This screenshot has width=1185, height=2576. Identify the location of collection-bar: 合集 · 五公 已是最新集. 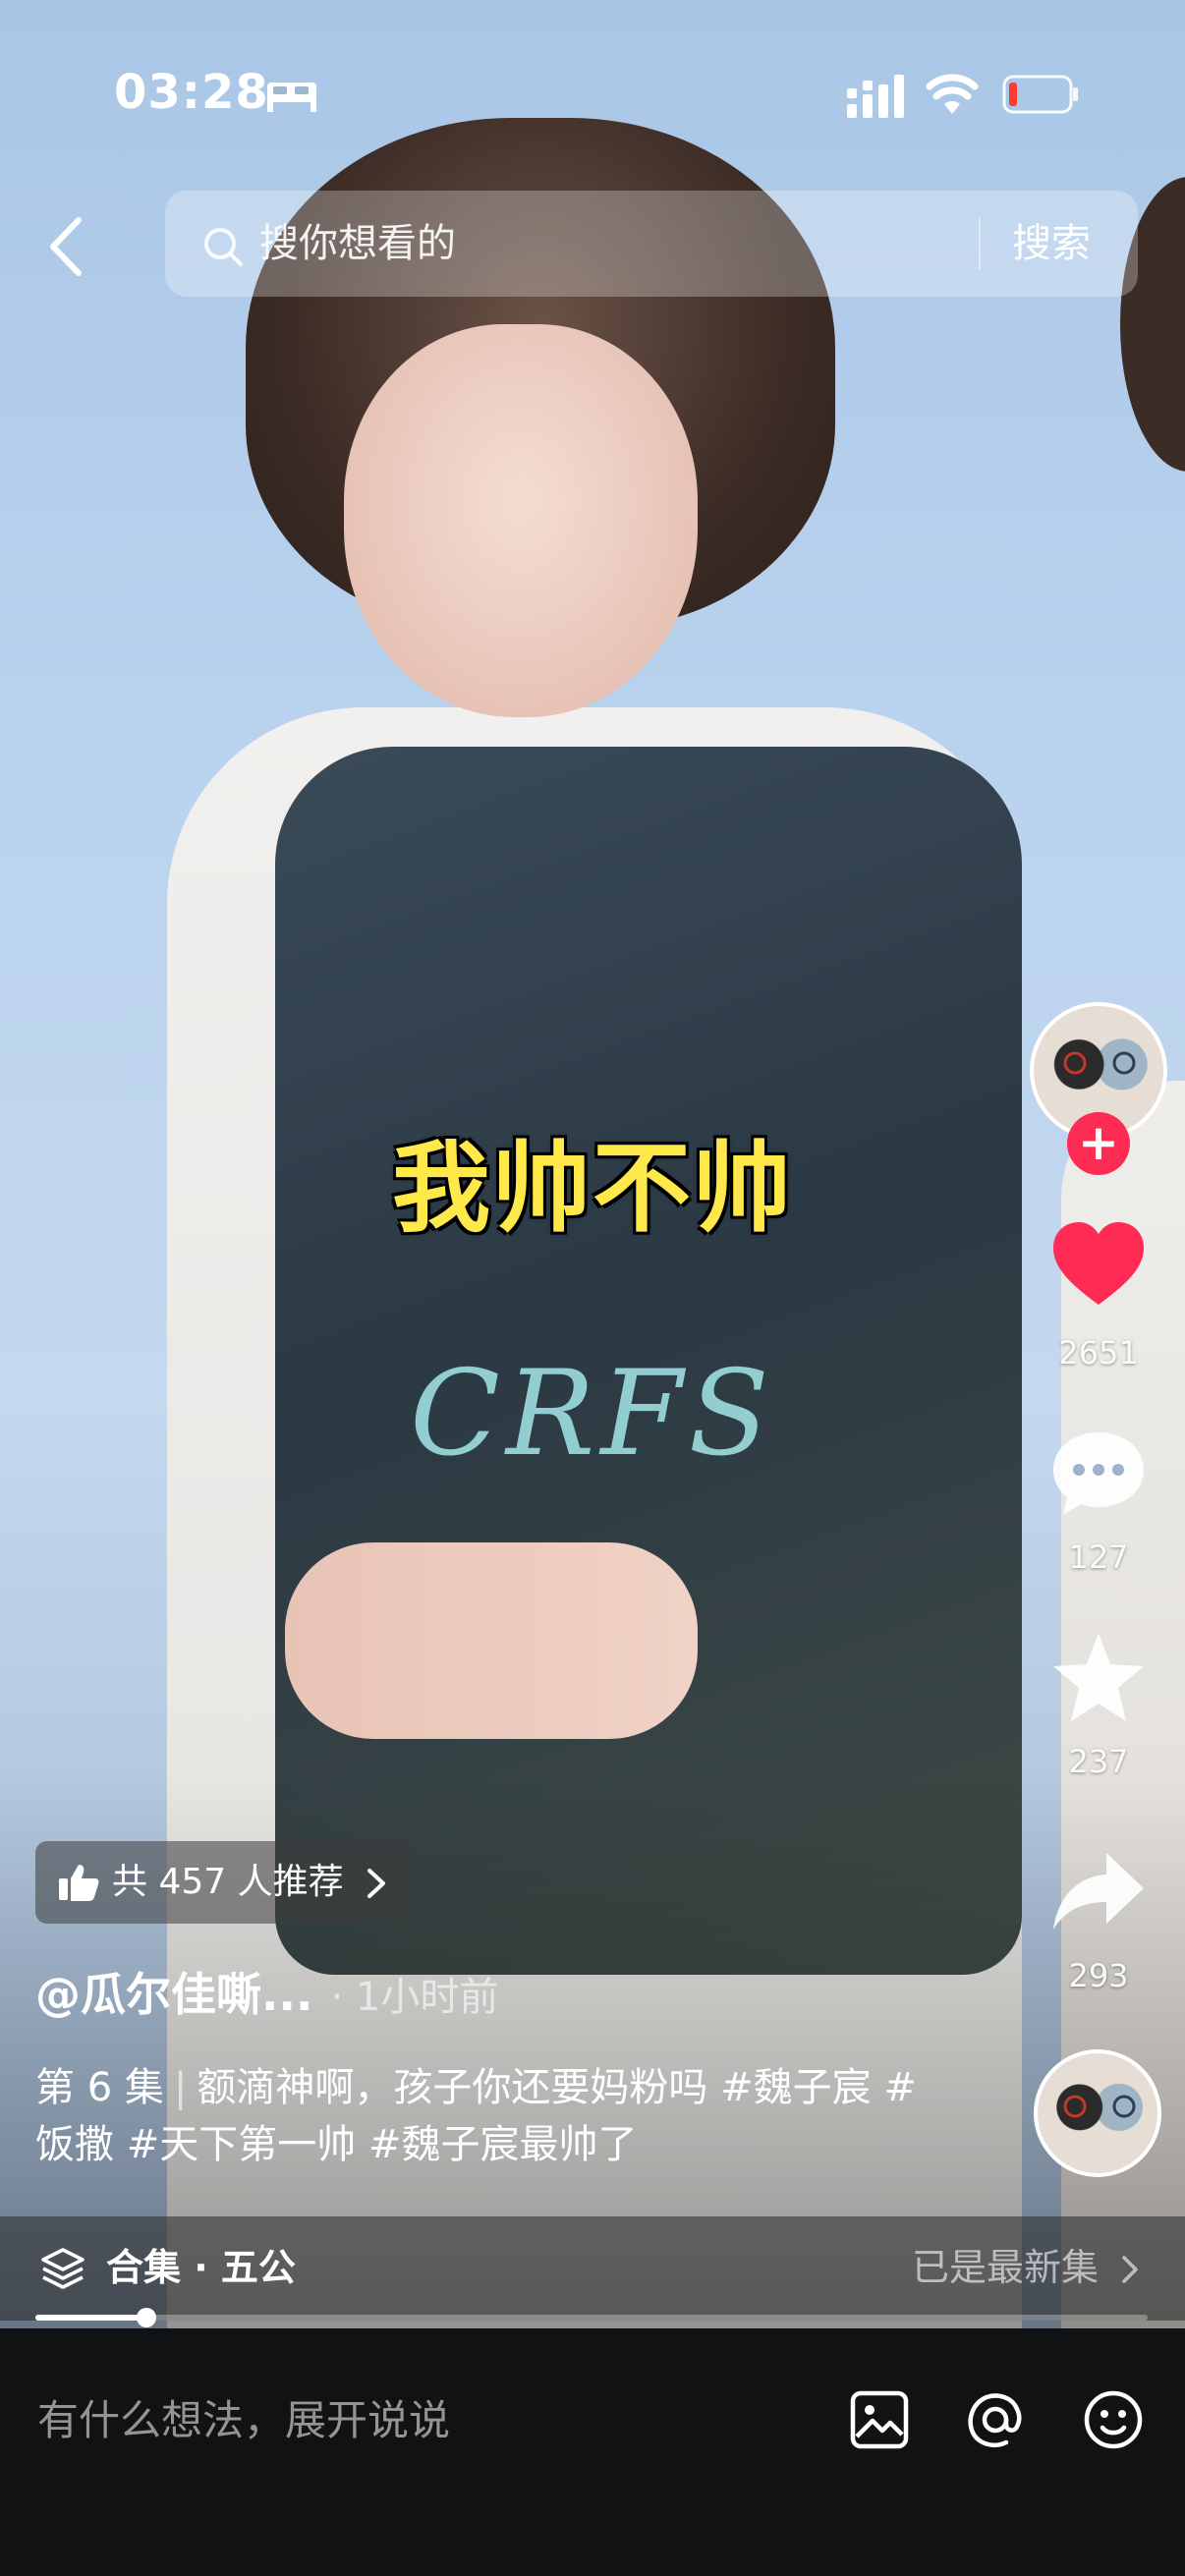
(592, 2268).